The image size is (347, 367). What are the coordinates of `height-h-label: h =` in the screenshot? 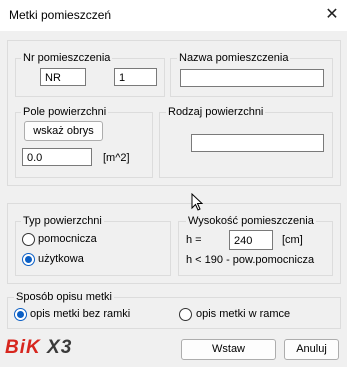 It's located at (194, 240).